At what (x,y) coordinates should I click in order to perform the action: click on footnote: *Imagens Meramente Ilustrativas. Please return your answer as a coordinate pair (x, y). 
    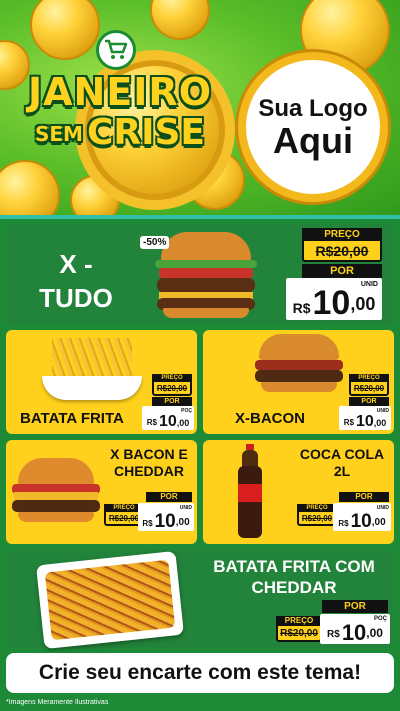
    Looking at the image, I should click on (57, 702).